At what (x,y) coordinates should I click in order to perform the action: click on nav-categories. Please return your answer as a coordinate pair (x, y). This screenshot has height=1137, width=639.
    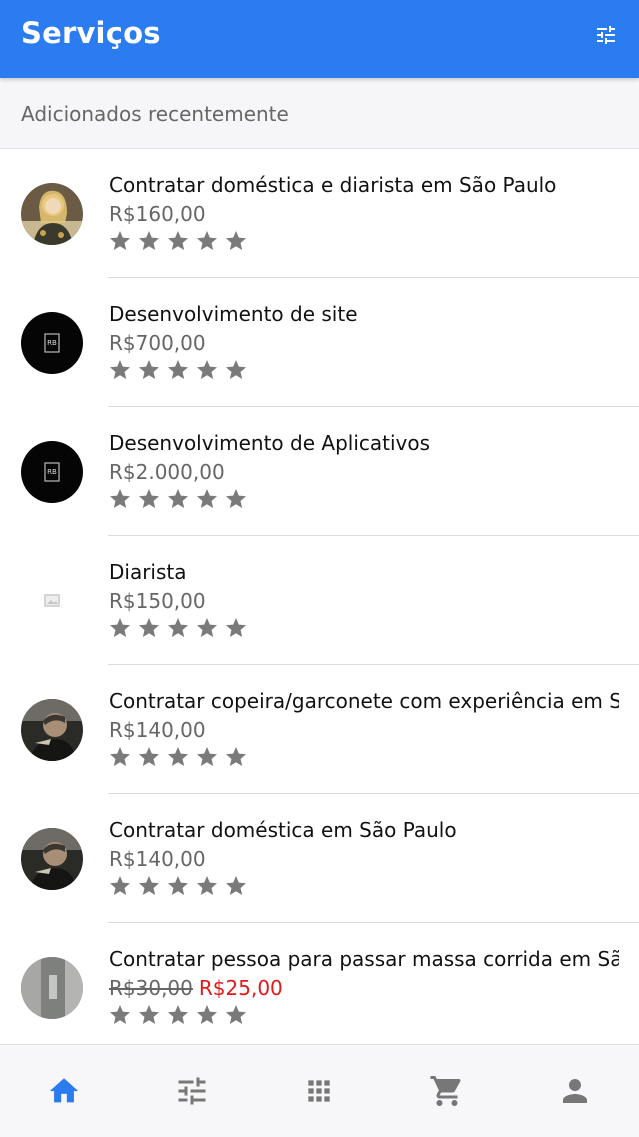
    Looking at the image, I should click on (319, 1091).